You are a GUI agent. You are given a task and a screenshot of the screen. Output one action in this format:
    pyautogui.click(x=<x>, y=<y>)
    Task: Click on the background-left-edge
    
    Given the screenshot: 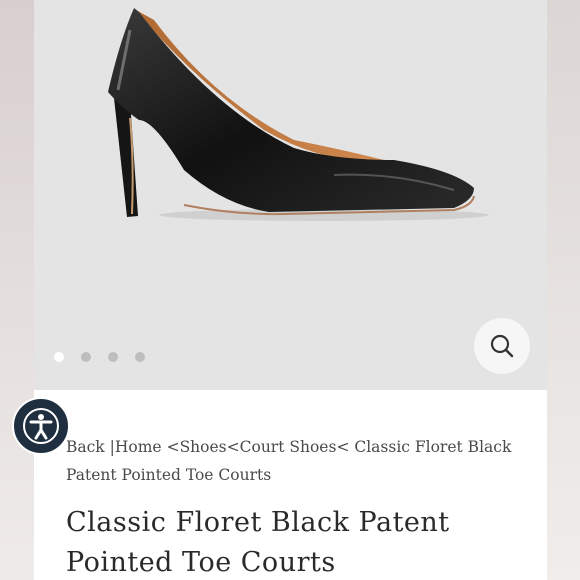 What is the action you would take?
    pyautogui.click(x=17, y=290)
    